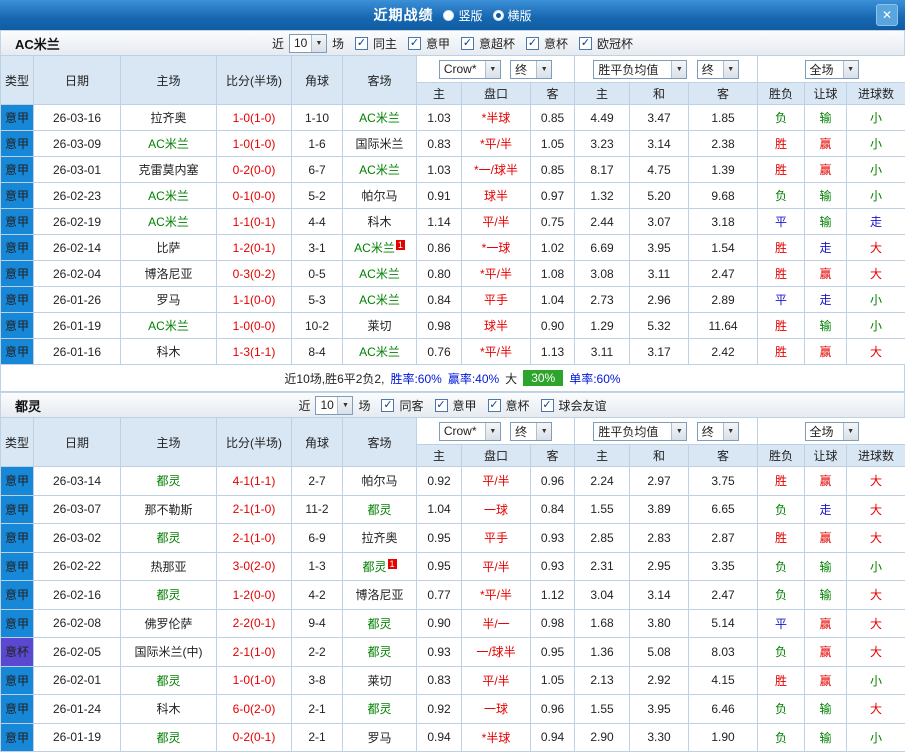  Describe the element at coordinates (254, 680) in the screenshot. I see `match-score: 1-0(1-0)` at that location.